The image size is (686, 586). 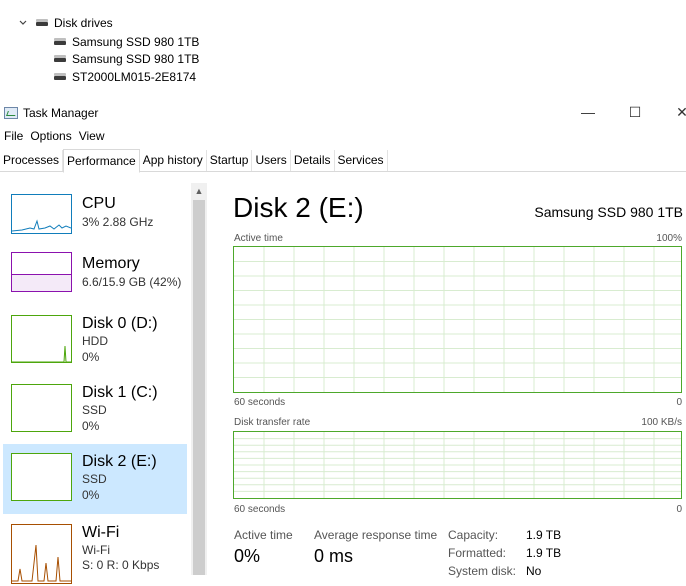 I want to click on sidebar-item-disk-1: Disk 1 (C:) SSD 0%, so click(x=95, y=411).